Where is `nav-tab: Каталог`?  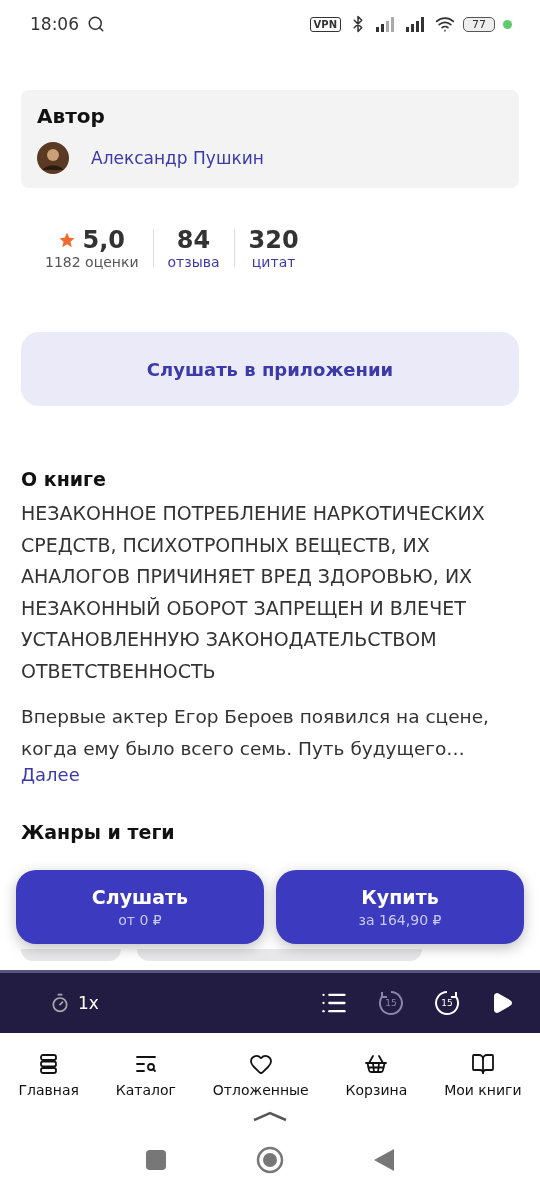 nav-tab: Каталог is located at coordinates (145, 1074).